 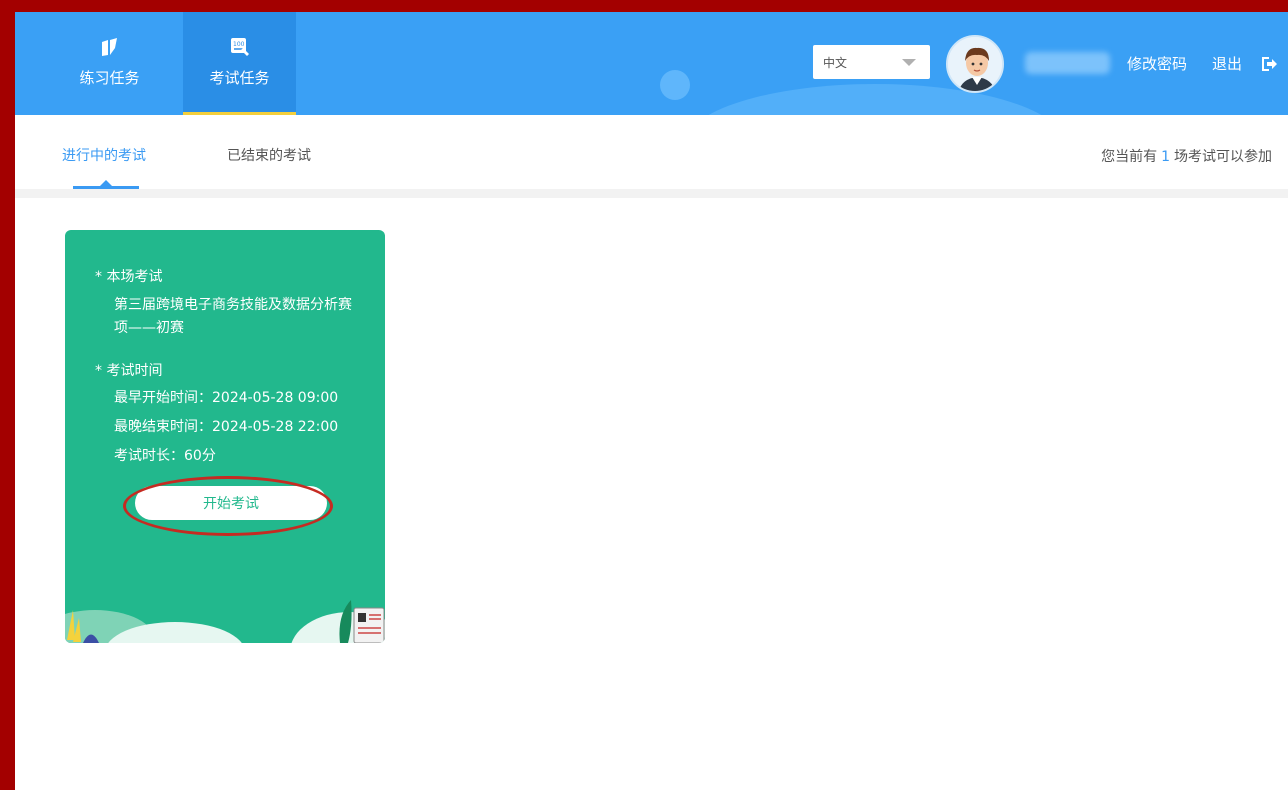 What do you see at coordinates (1223, 157) in the screenshot?
I see `exam-count-suffix: 场考试可以参加` at bounding box center [1223, 157].